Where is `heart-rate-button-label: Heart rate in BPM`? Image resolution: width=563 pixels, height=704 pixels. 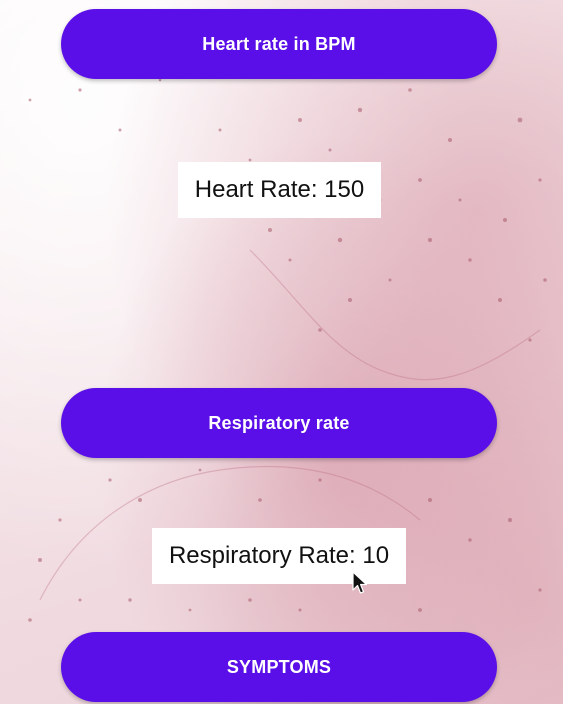 heart-rate-button-label: Heart rate in BPM is located at coordinates (279, 43).